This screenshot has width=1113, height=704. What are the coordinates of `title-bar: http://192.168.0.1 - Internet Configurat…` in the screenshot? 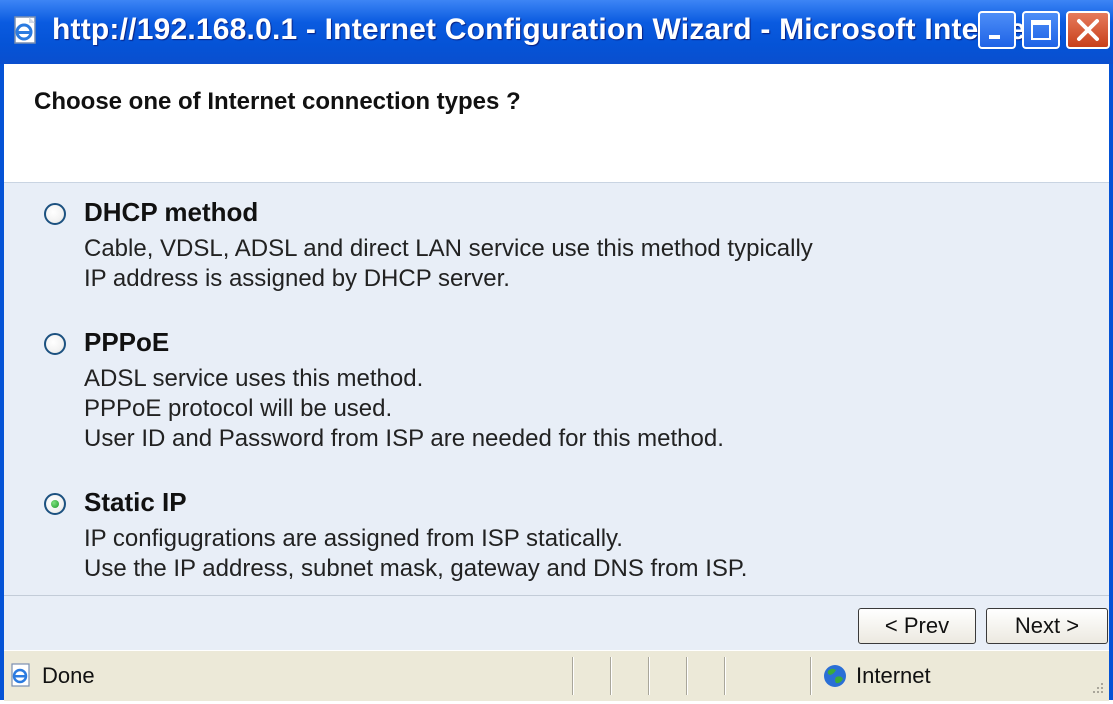 It's located at (556, 32).